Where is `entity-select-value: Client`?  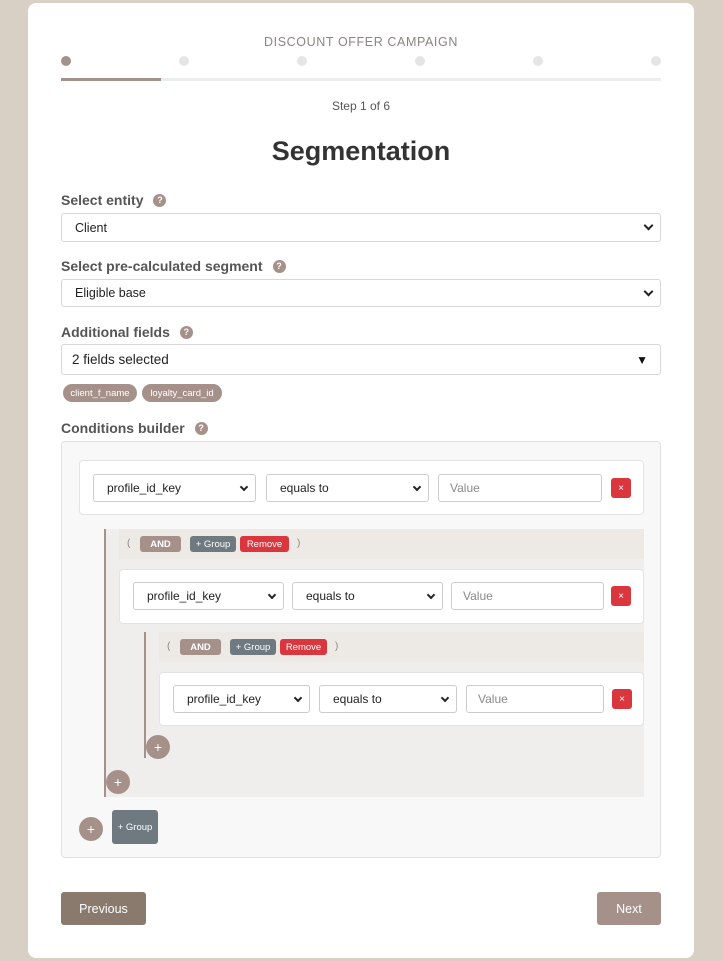 entity-select-value: Client is located at coordinates (91, 227).